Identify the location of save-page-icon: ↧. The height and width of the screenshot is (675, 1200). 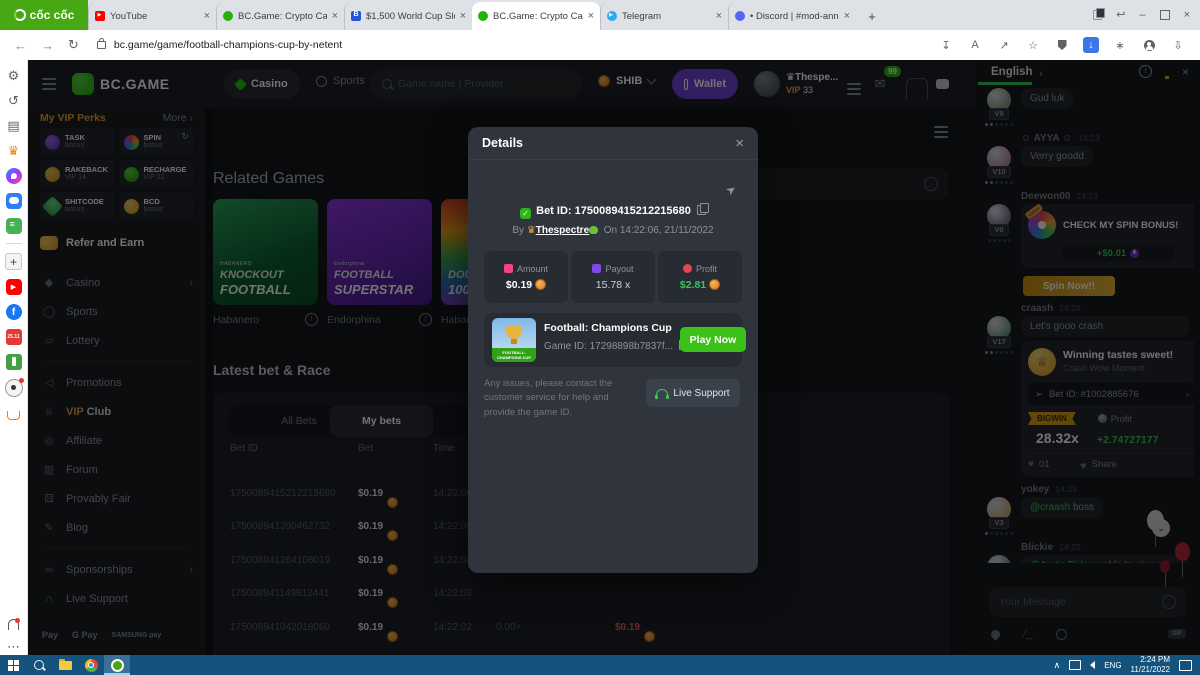
(946, 45).